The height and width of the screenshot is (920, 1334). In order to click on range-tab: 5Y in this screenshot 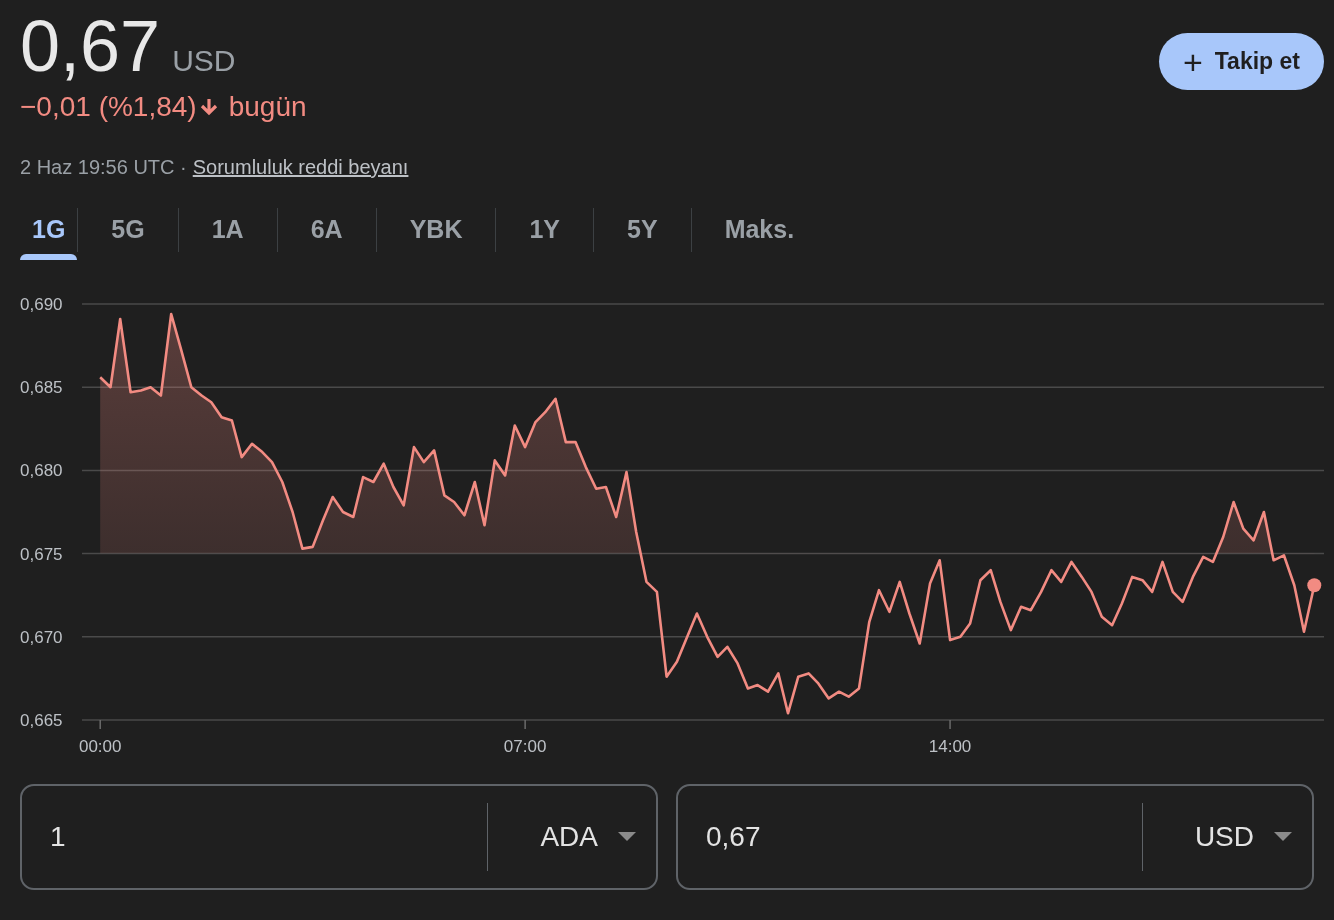, I will do `click(642, 230)`.